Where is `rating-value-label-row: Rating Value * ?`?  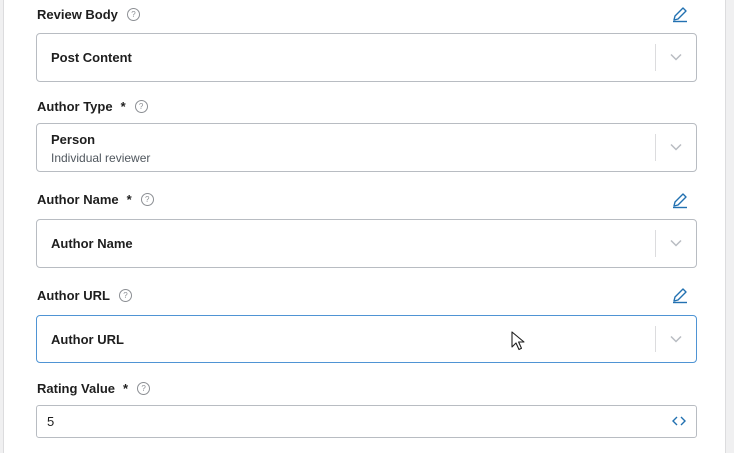
rating-value-label-row: Rating Value * ? is located at coordinates (94, 388).